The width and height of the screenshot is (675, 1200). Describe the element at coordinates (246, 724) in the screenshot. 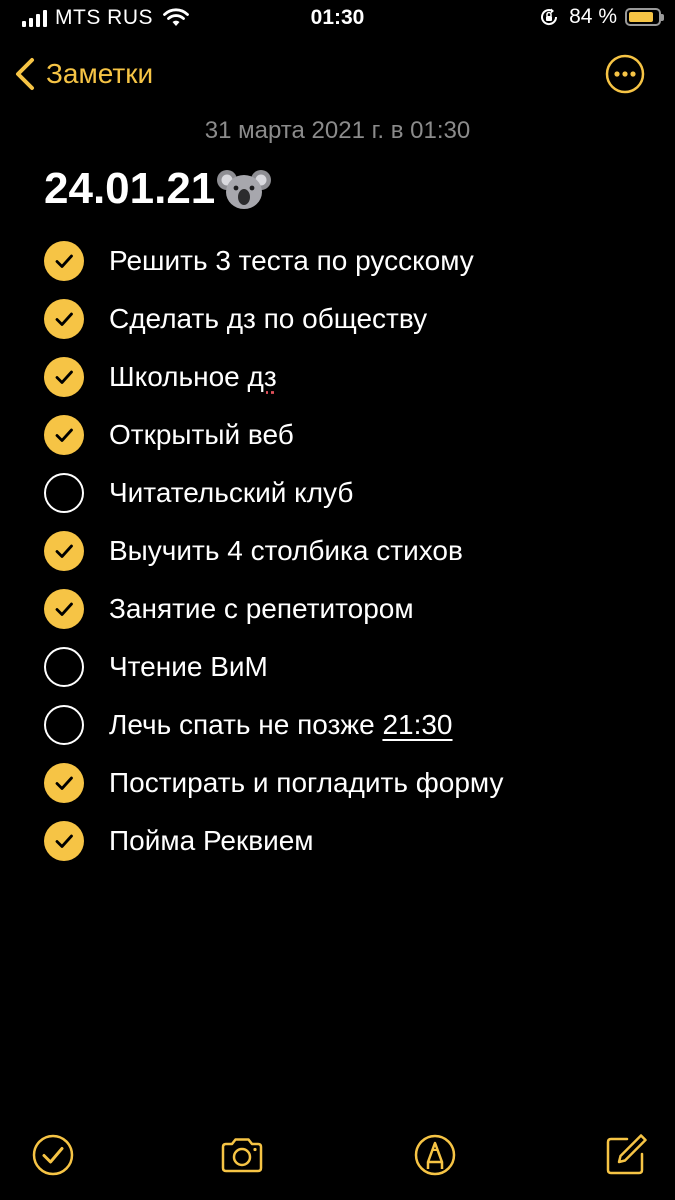

I see `item-text-main: Лечь спать не позже` at that location.